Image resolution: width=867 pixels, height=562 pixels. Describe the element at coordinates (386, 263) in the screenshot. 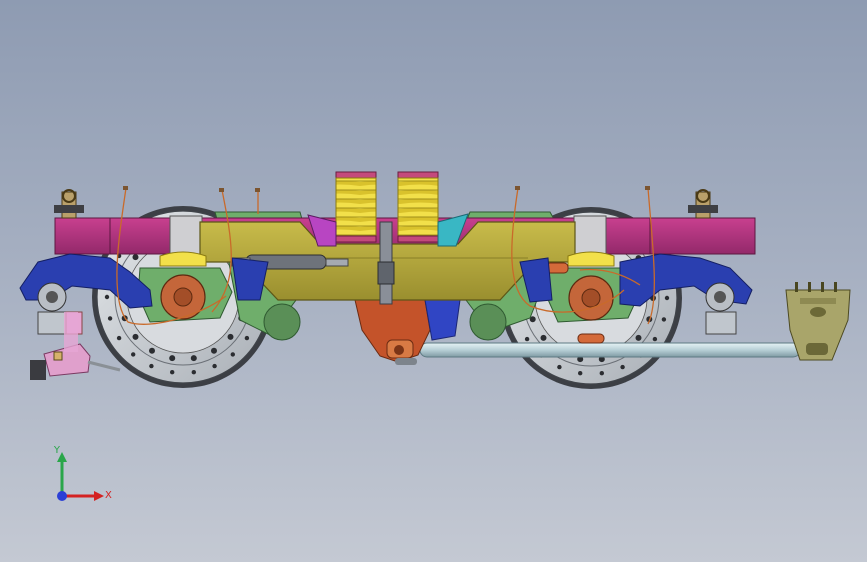

I see `vertical-damper` at that location.